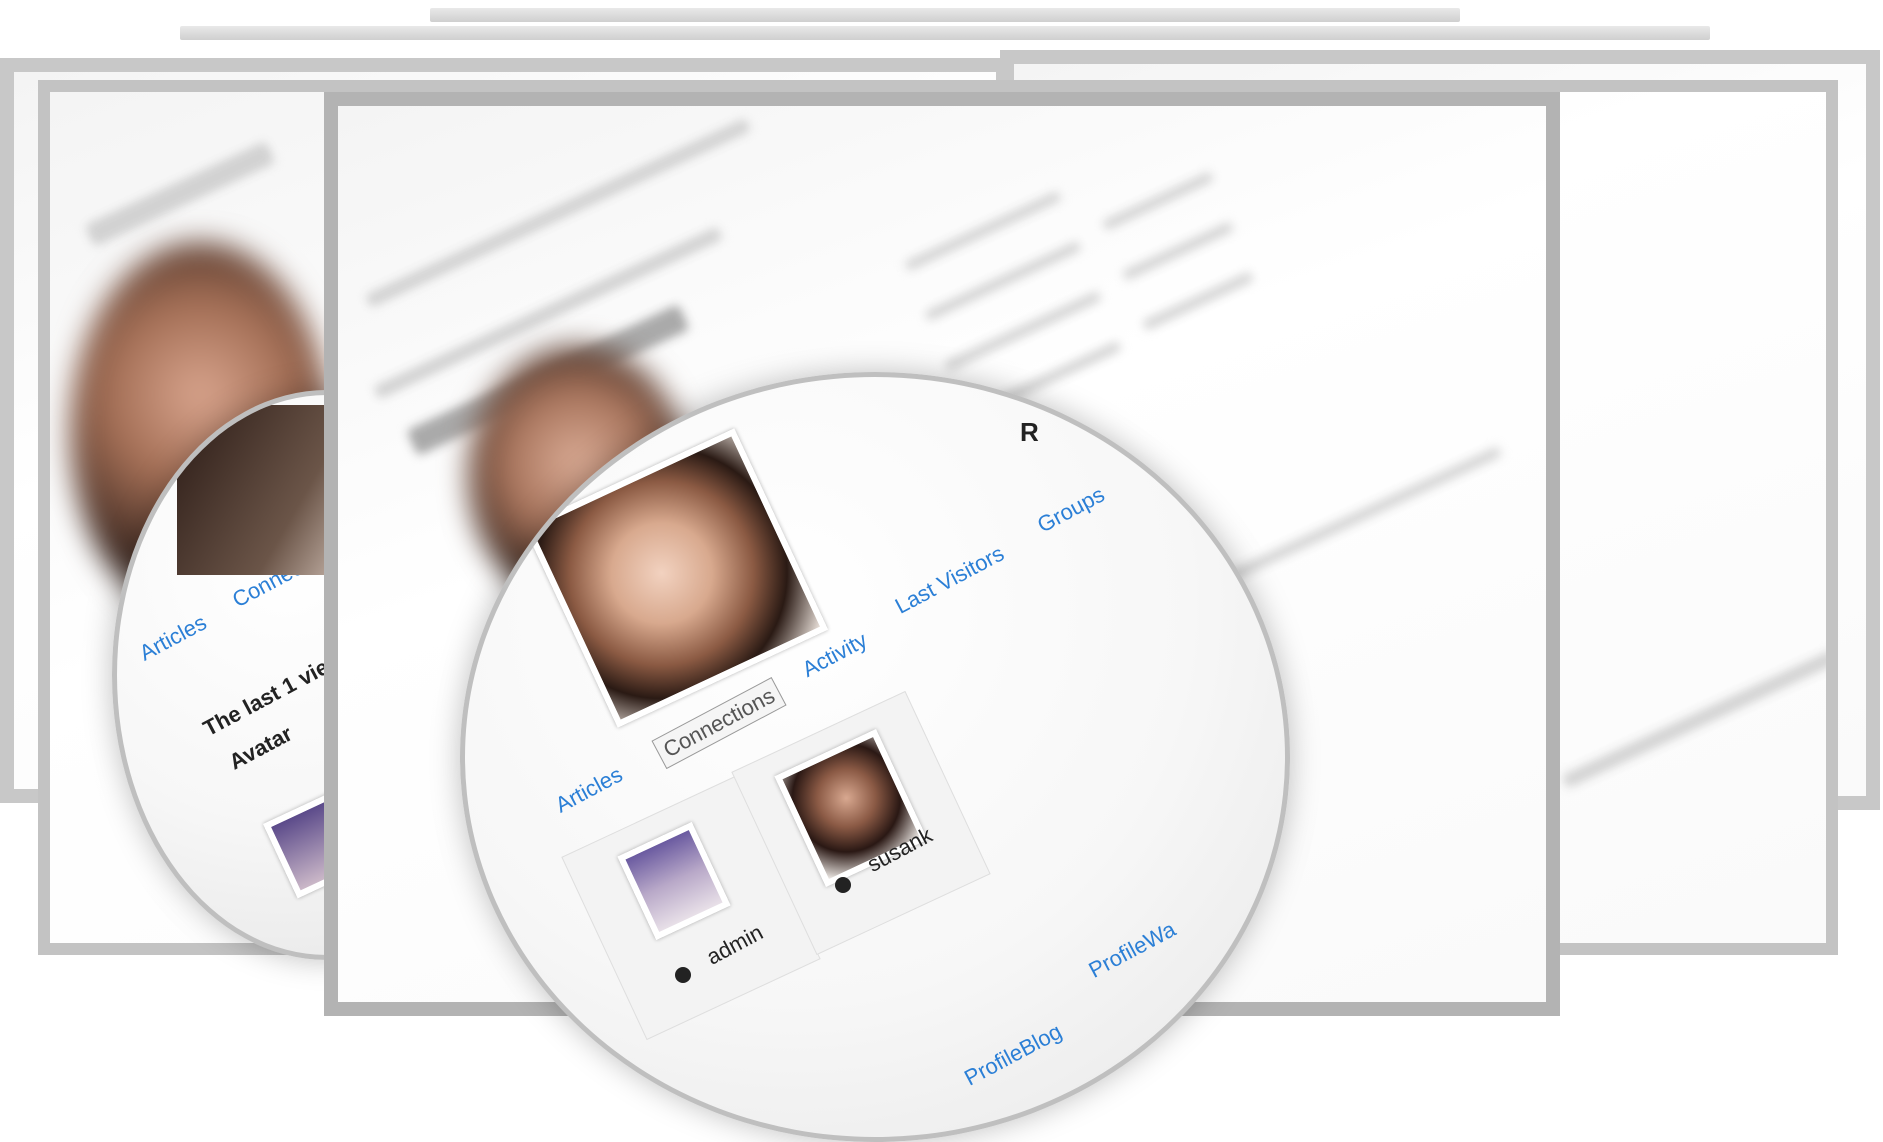 This screenshot has height=1142, width=1883. Describe the element at coordinates (558, 213) in the screenshot. I see `blur-breadcrumb` at that location.